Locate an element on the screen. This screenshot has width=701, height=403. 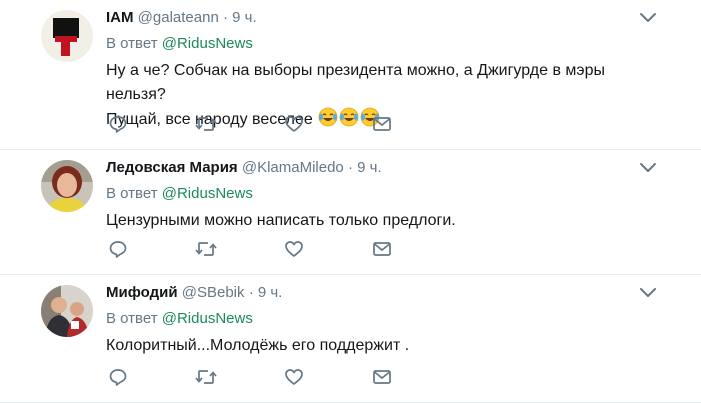
author-name: IAM is located at coordinates (120, 17).